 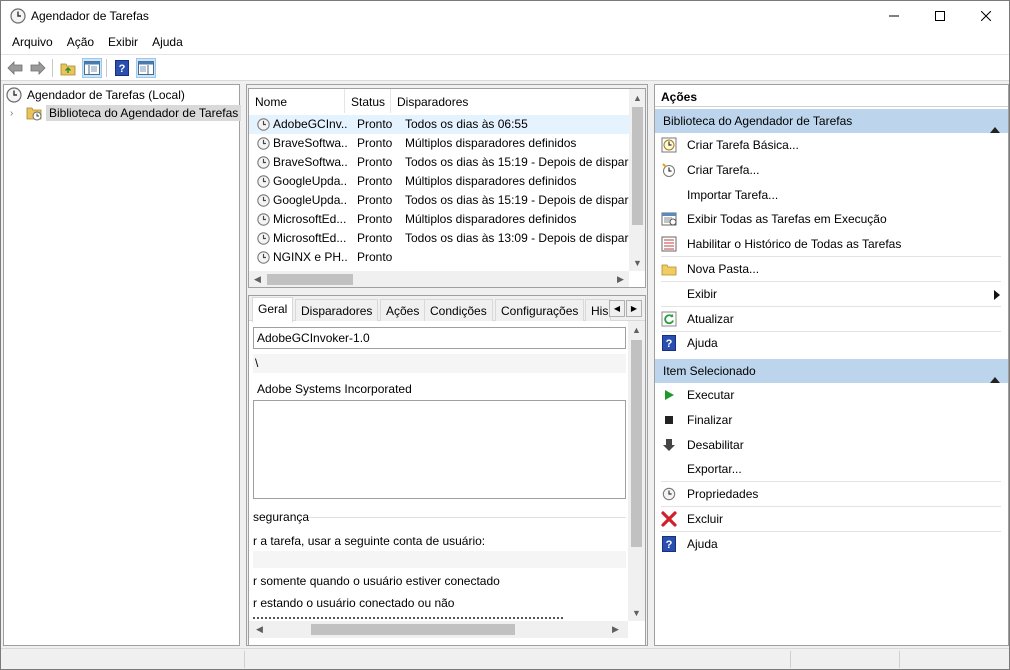 I want to click on action-item: Excluir, so click(x=831, y=519).